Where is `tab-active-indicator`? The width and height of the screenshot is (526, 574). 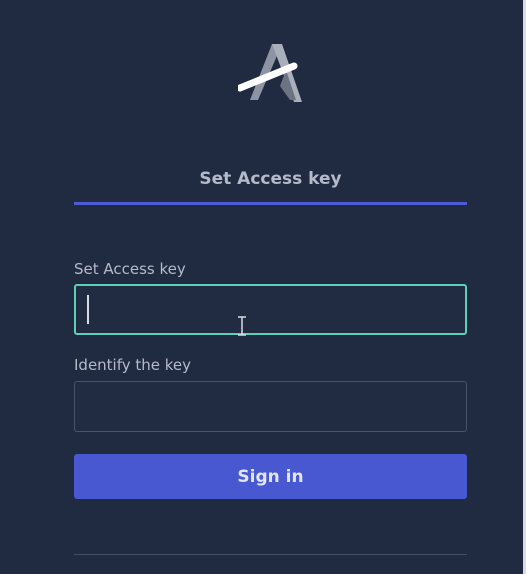
tab-active-indicator is located at coordinates (270, 203).